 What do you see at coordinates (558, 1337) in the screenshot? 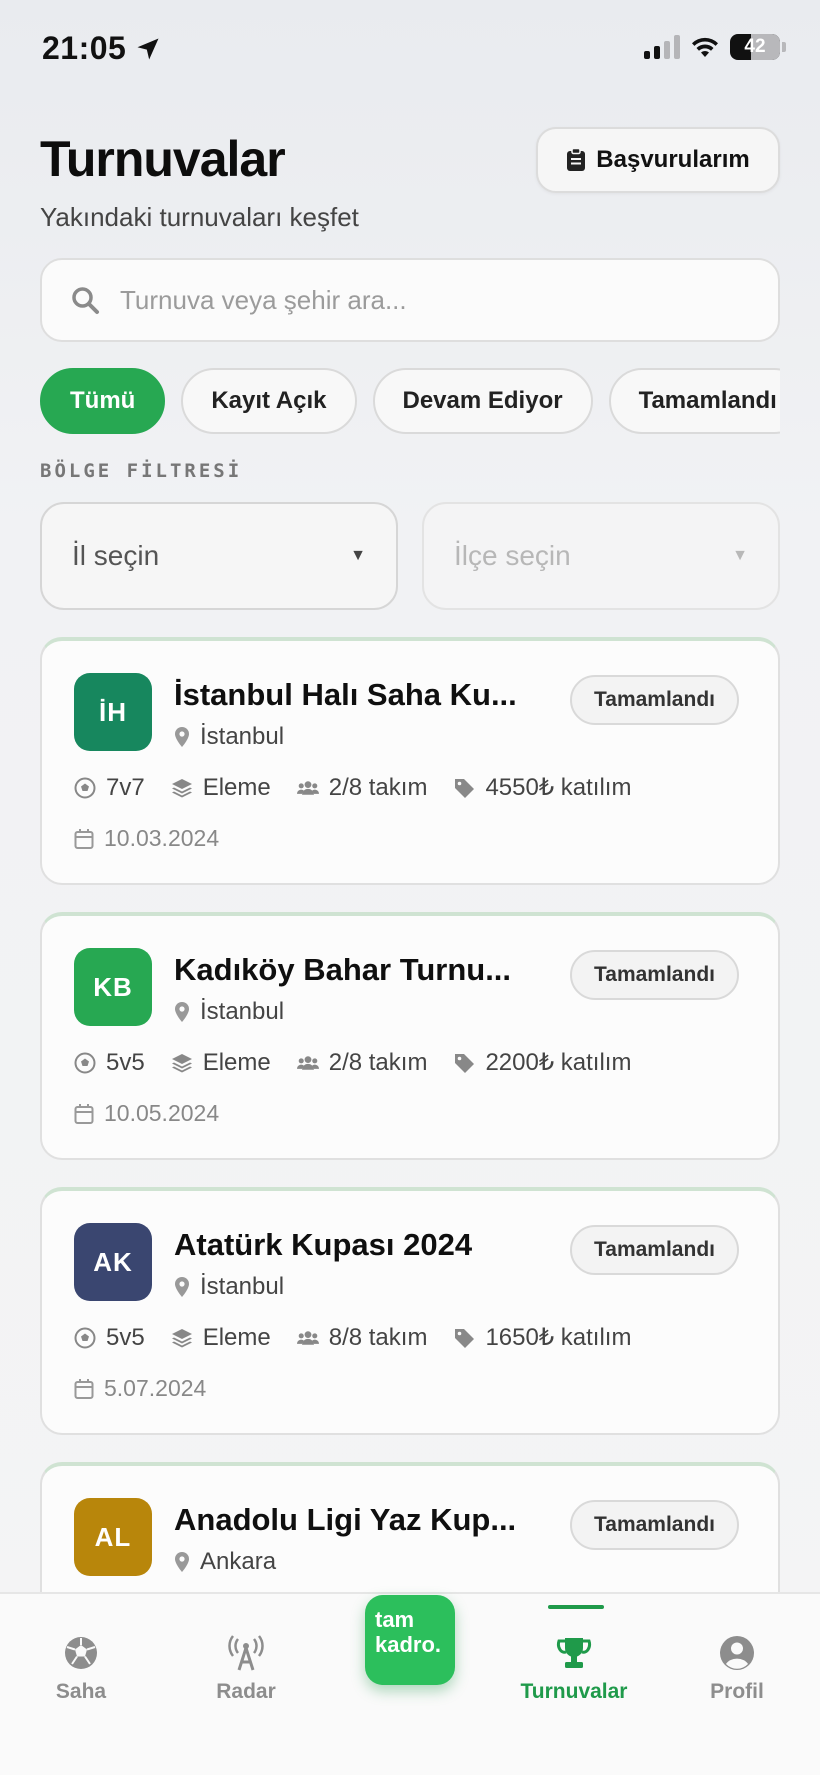
I see `fee-value: 1650₺ katılım` at bounding box center [558, 1337].